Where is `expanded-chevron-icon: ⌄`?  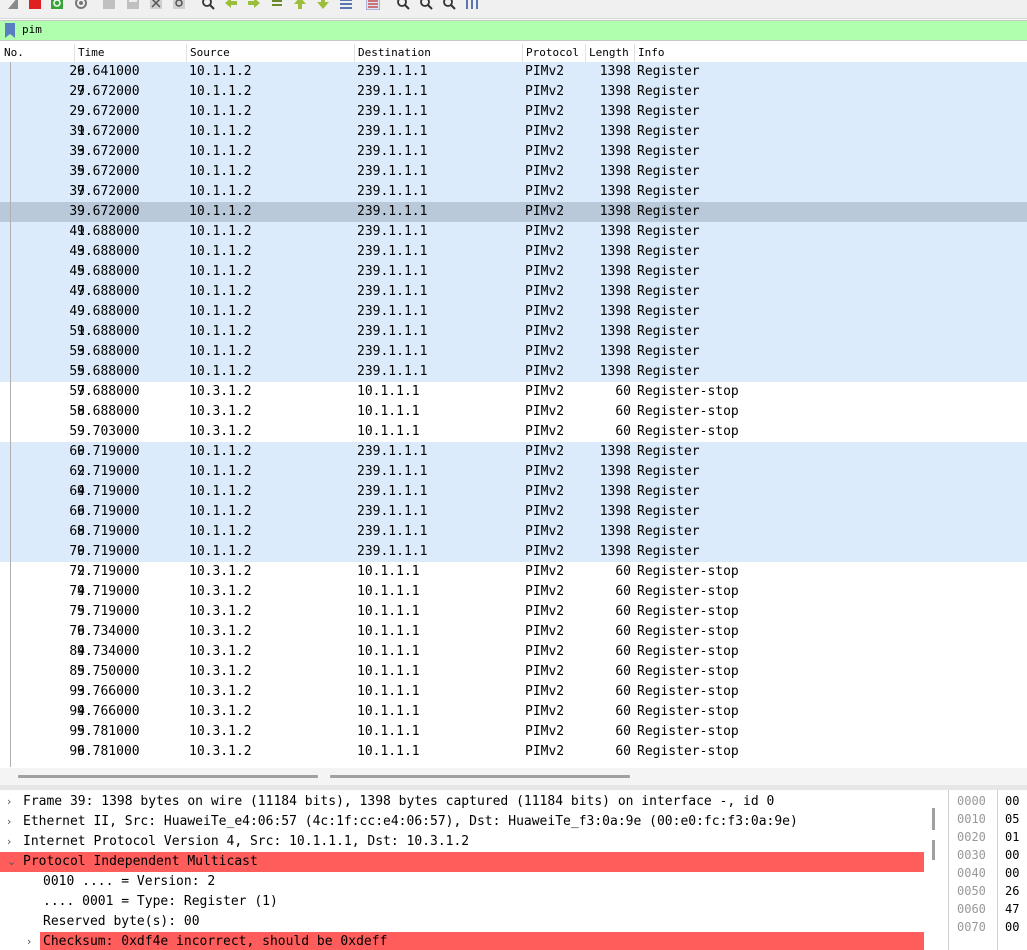
expanded-chevron-icon: ⌄ is located at coordinates (11, 862).